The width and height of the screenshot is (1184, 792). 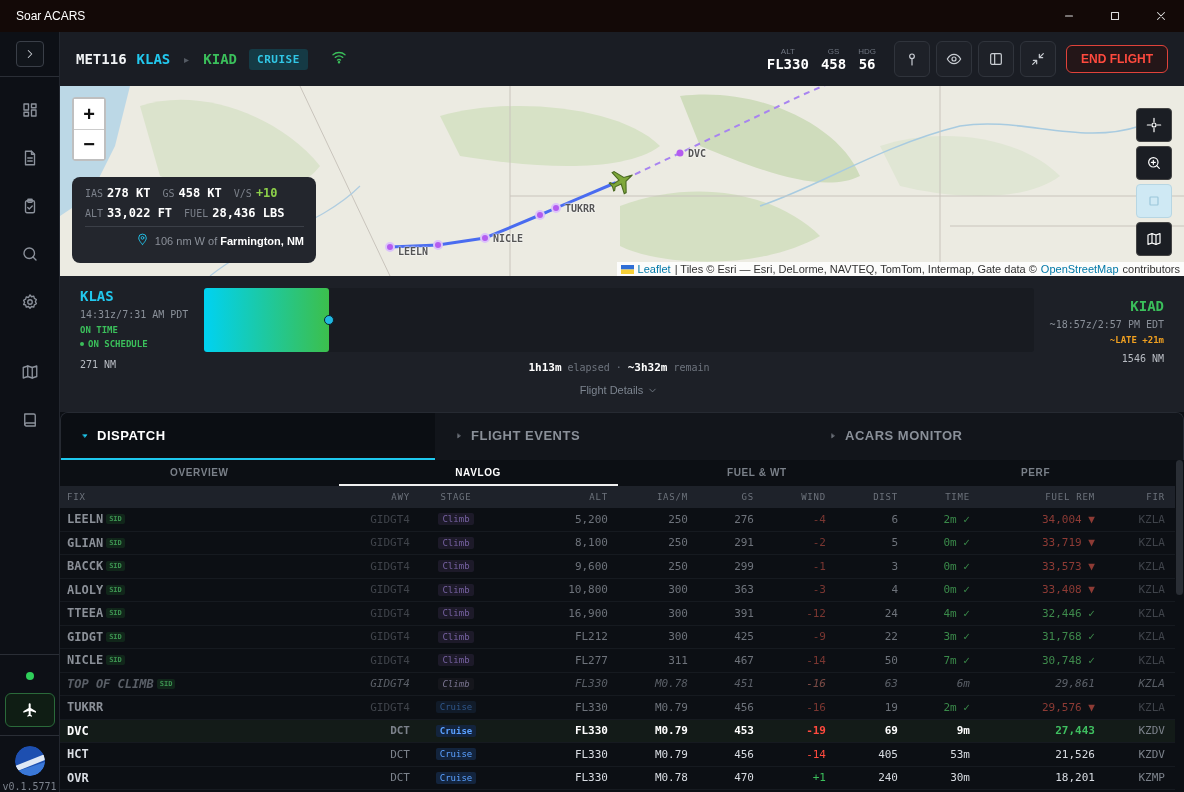 What do you see at coordinates (1151, 778) in the screenshot?
I see `table-cell-text: KZMP` at bounding box center [1151, 778].